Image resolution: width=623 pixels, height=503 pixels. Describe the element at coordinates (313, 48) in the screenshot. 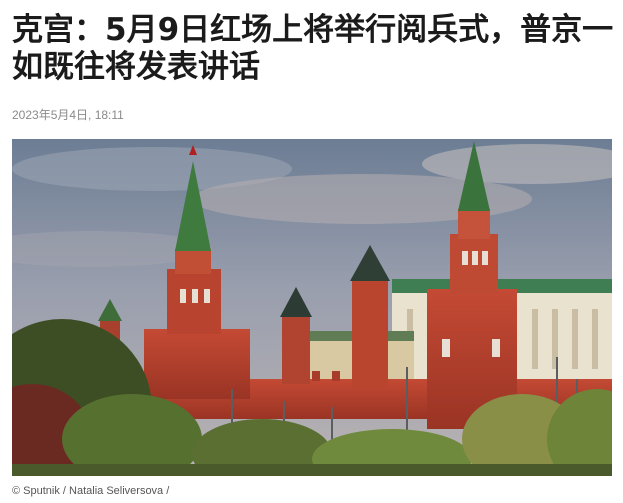

I see `article-headline: 克宫：5月9日红场上将举行阅兵式，普京一如既往将发表讲话` at that location.